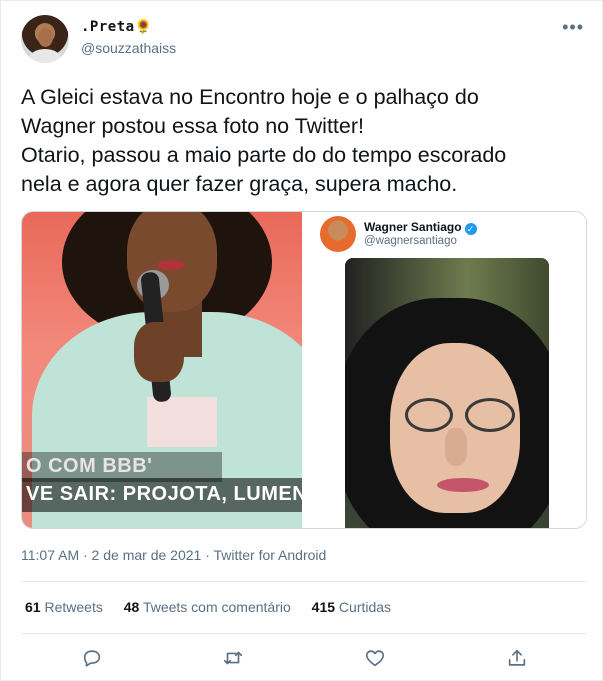  What do you see at coordinates (456, 447) in the screenshot?
I see `photo-nose` at bounding box center [456, 447].